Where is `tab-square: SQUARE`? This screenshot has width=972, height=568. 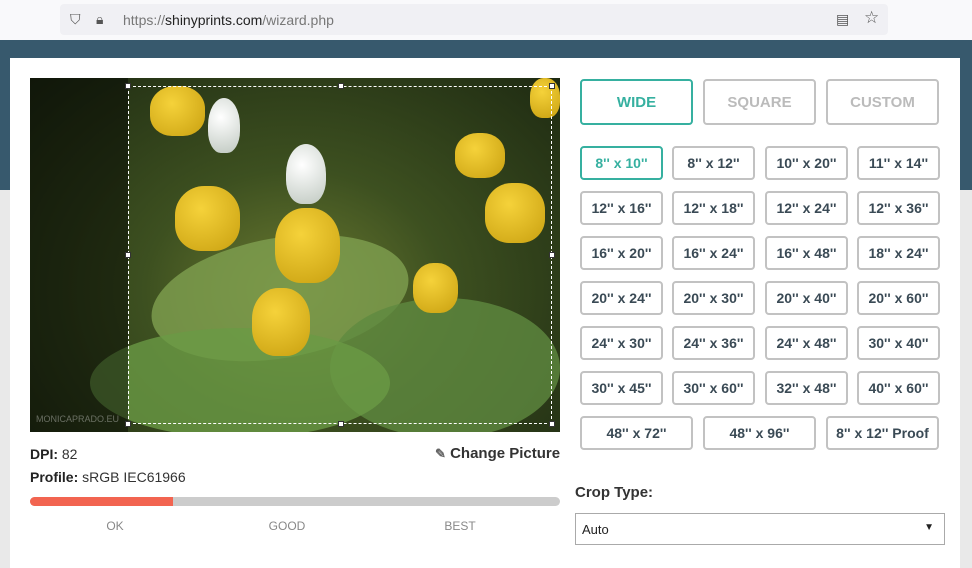
tab-square: SQUARE is located at coordinates (759, 102).